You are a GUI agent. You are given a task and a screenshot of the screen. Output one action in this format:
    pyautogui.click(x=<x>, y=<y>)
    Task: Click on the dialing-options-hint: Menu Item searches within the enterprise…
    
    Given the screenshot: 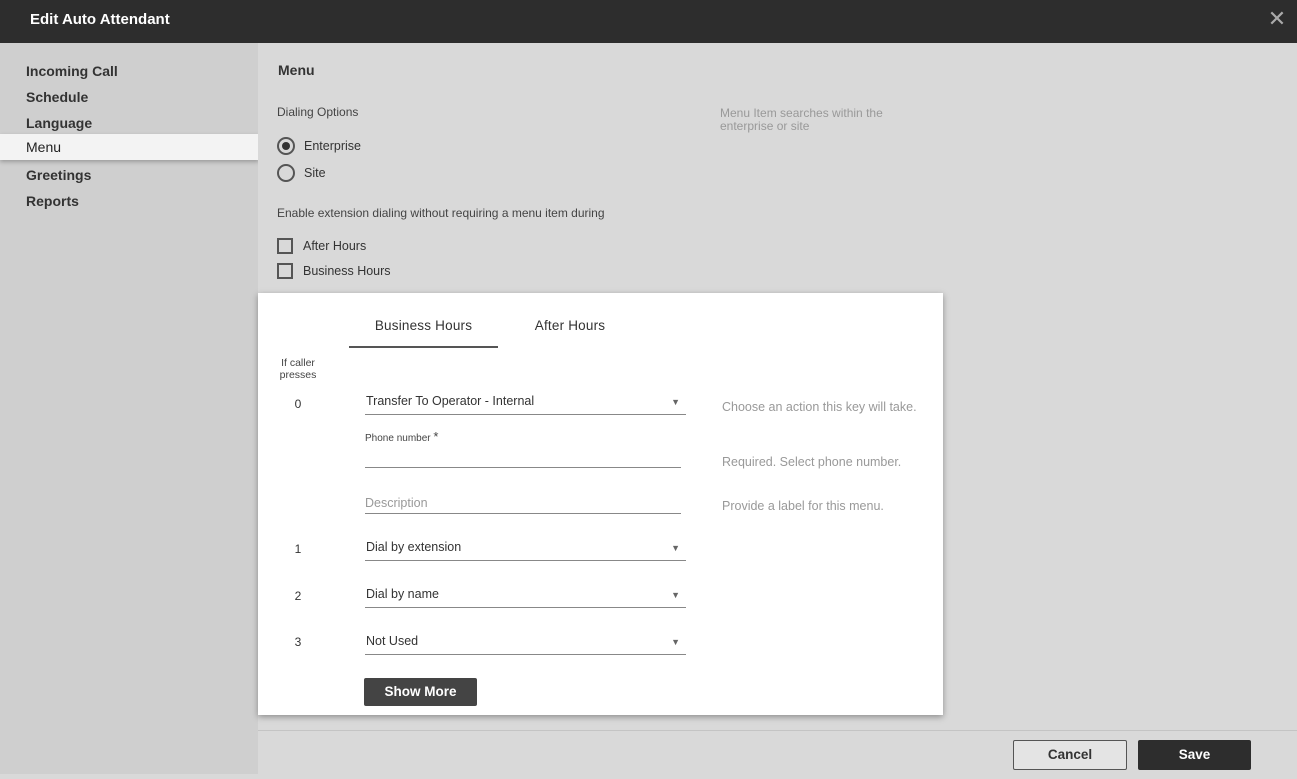 What is the action you would take?
    pyautogui.click(x=801, y=119)
    